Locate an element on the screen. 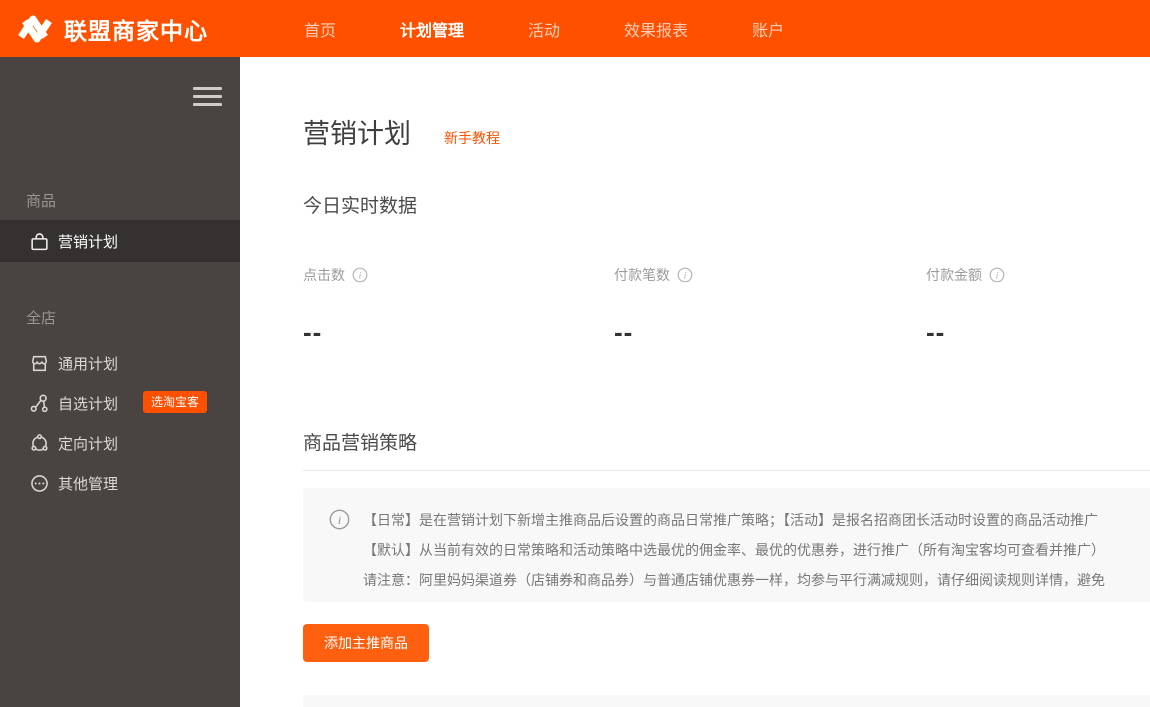 Image resolution: width=1150 pixels, height=707 pixels. brand: 联盟商家中心 is located at coordinates (111, 28).